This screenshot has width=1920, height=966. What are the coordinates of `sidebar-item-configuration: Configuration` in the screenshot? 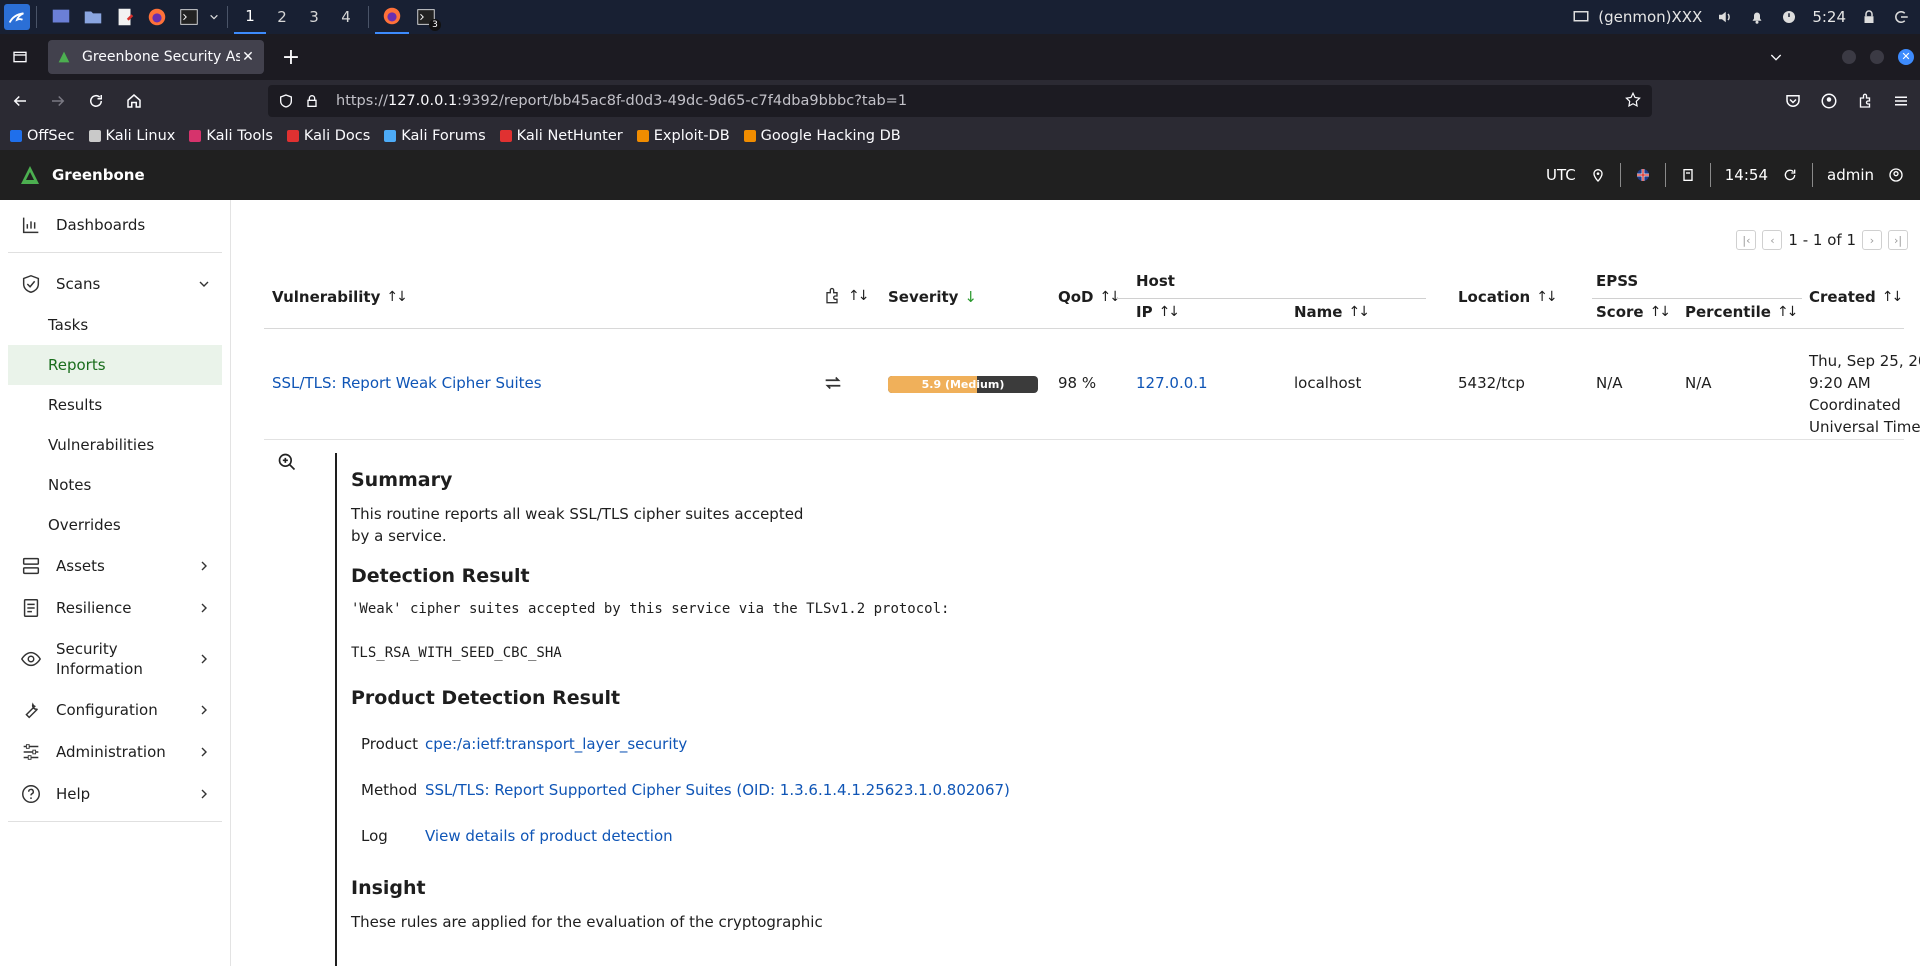 It's located at (115, 710).